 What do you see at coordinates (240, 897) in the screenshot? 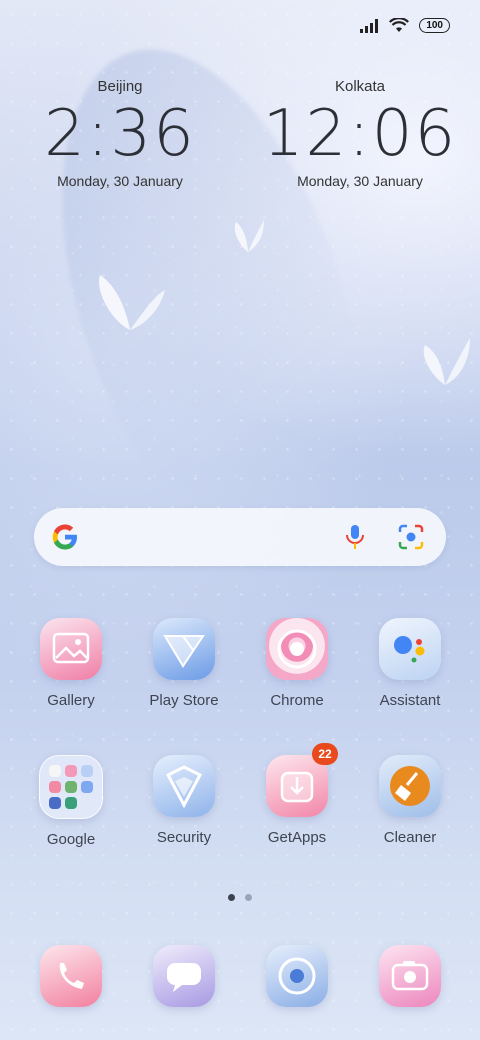
I see `page-indicator` at bounding box center [240, 897].